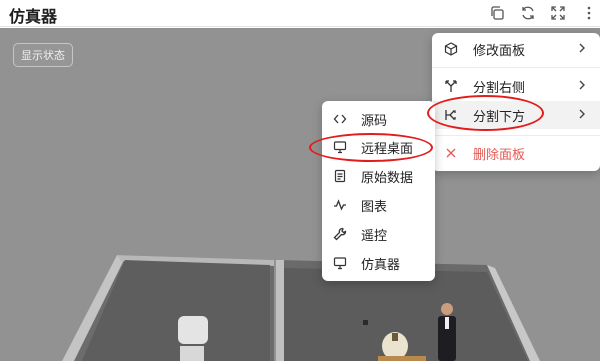 This screenshot has width=600, height=361. What do you see at coordinates (193, 330) in the screenshot?
I see `robot-model` at bounding box center [193, 330].